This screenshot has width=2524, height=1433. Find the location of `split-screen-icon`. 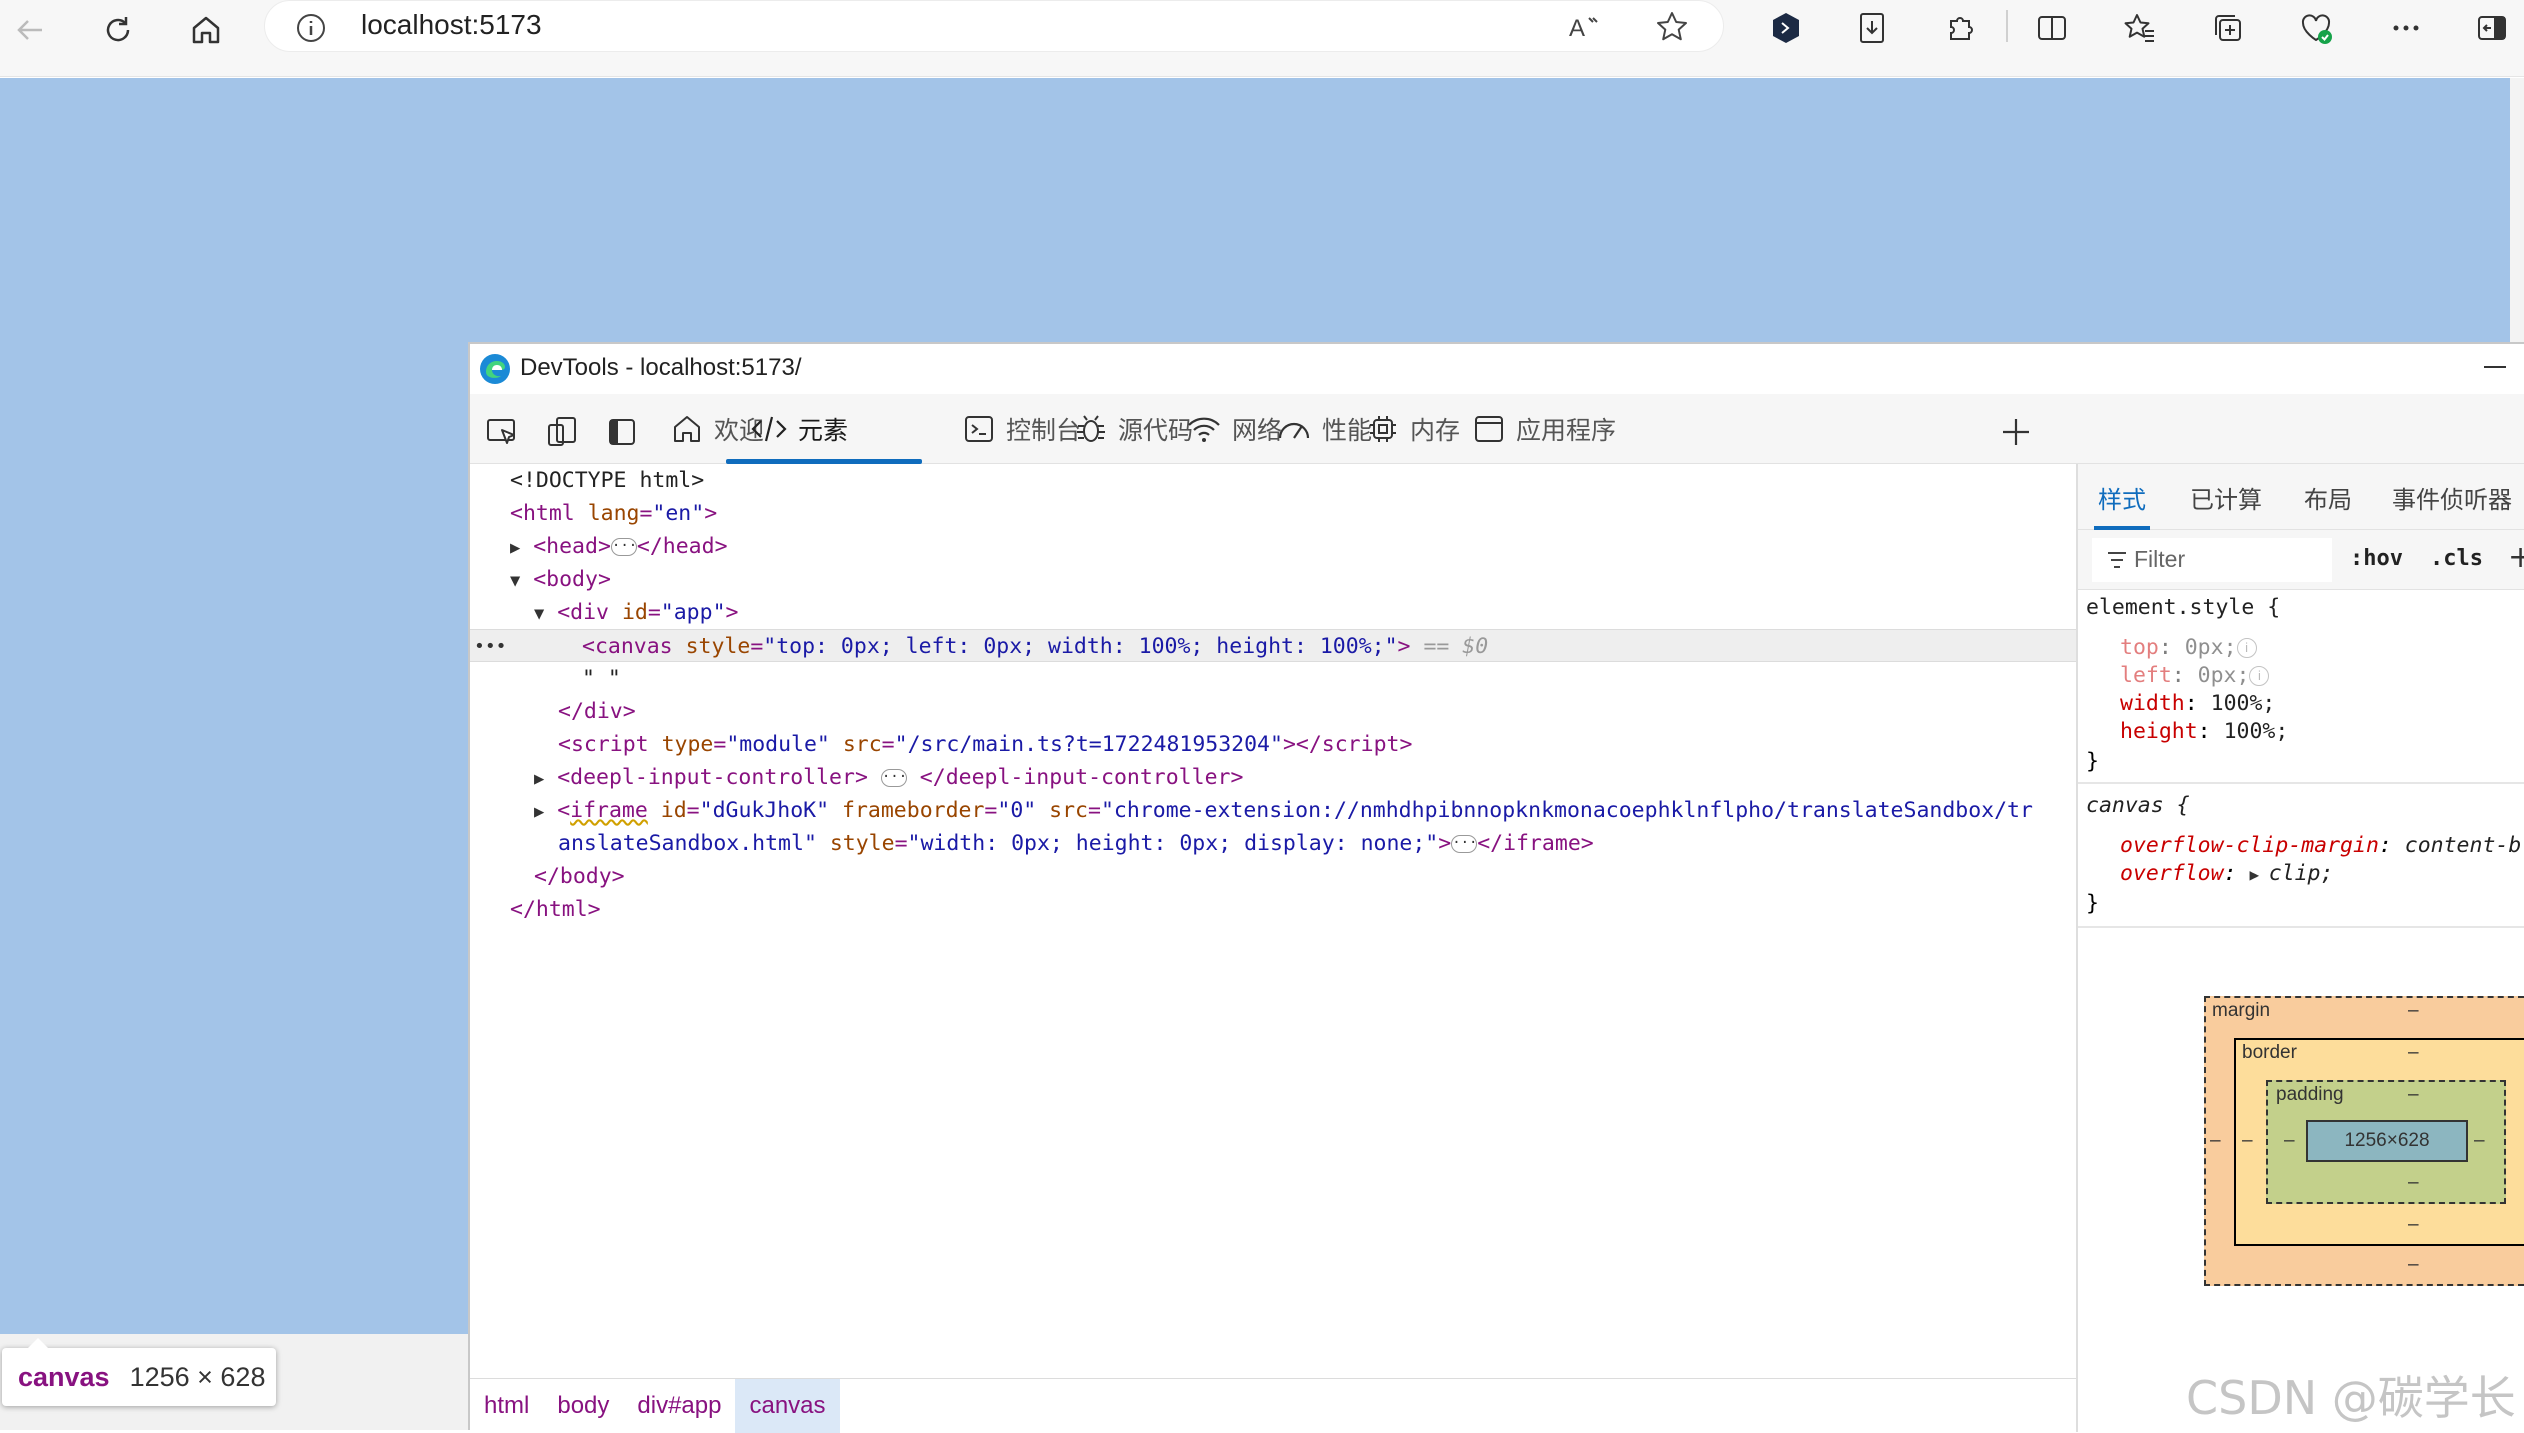

split-screen-icon is located at coordinates (2052, 28).